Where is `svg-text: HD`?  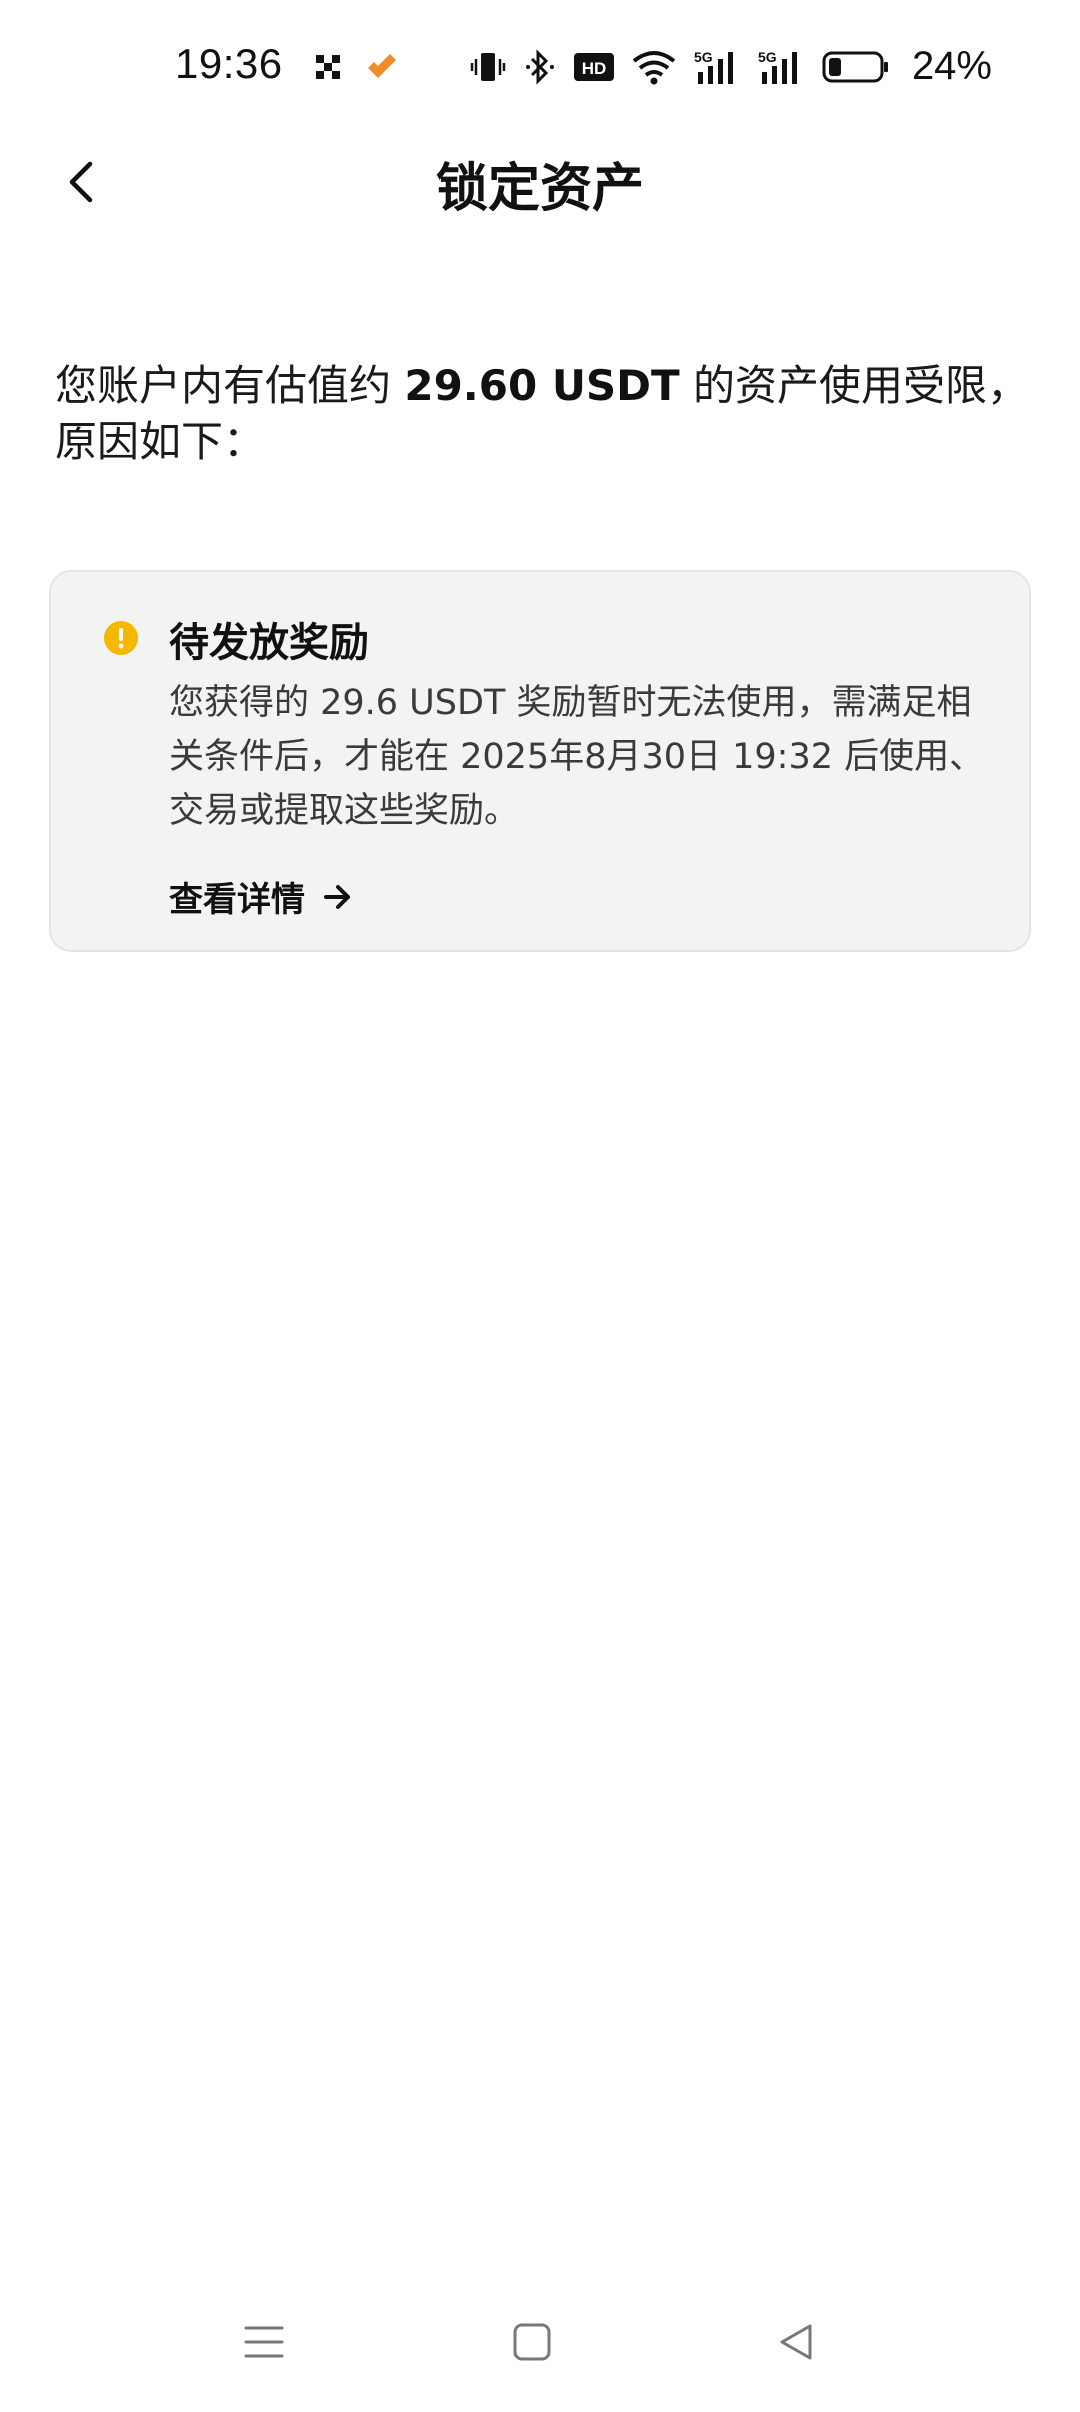 svg-text: HD is located at coordinates (594, 68).